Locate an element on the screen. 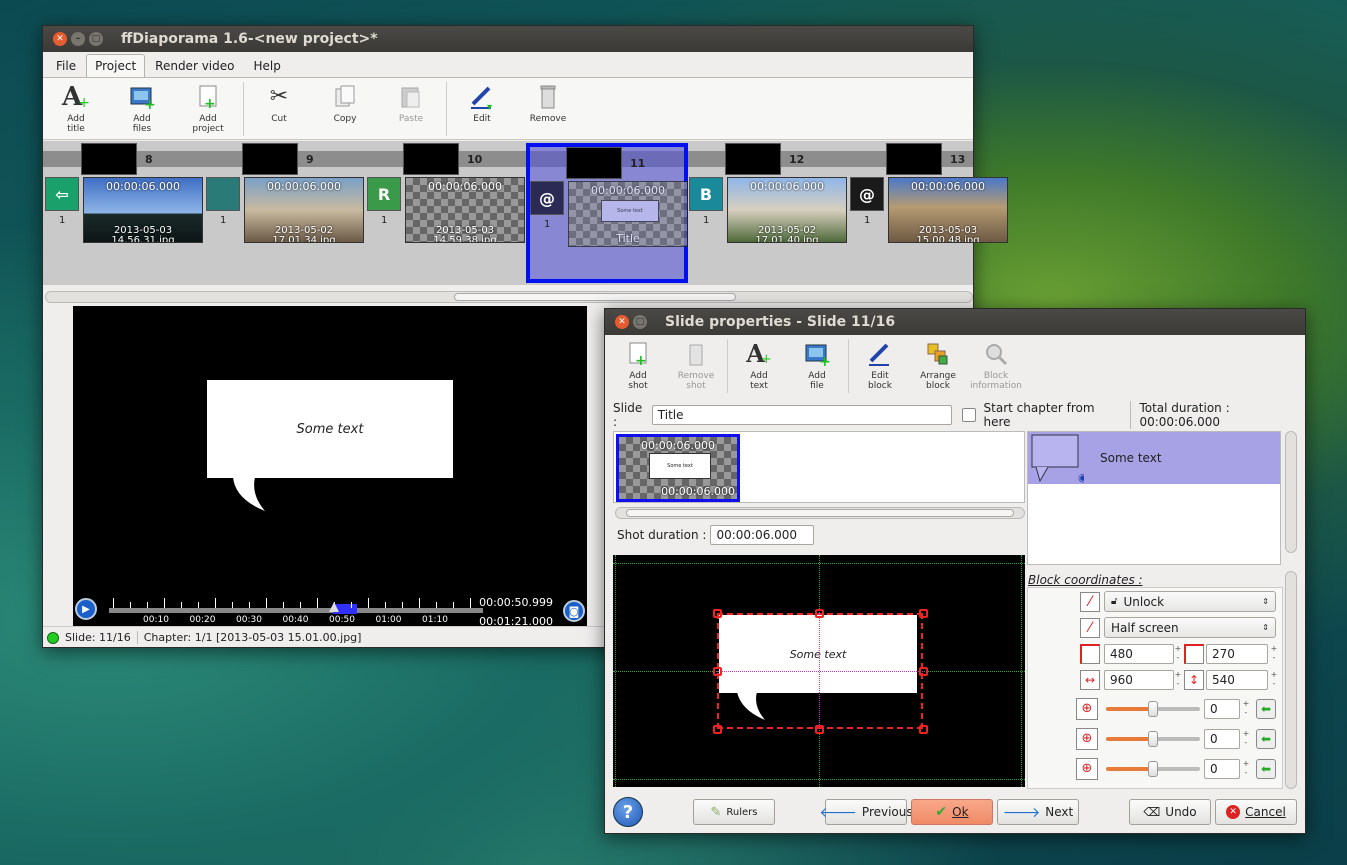 This screenshot has height=865, width=1347. x-input: 480 is located at coordinates (1139, 654).